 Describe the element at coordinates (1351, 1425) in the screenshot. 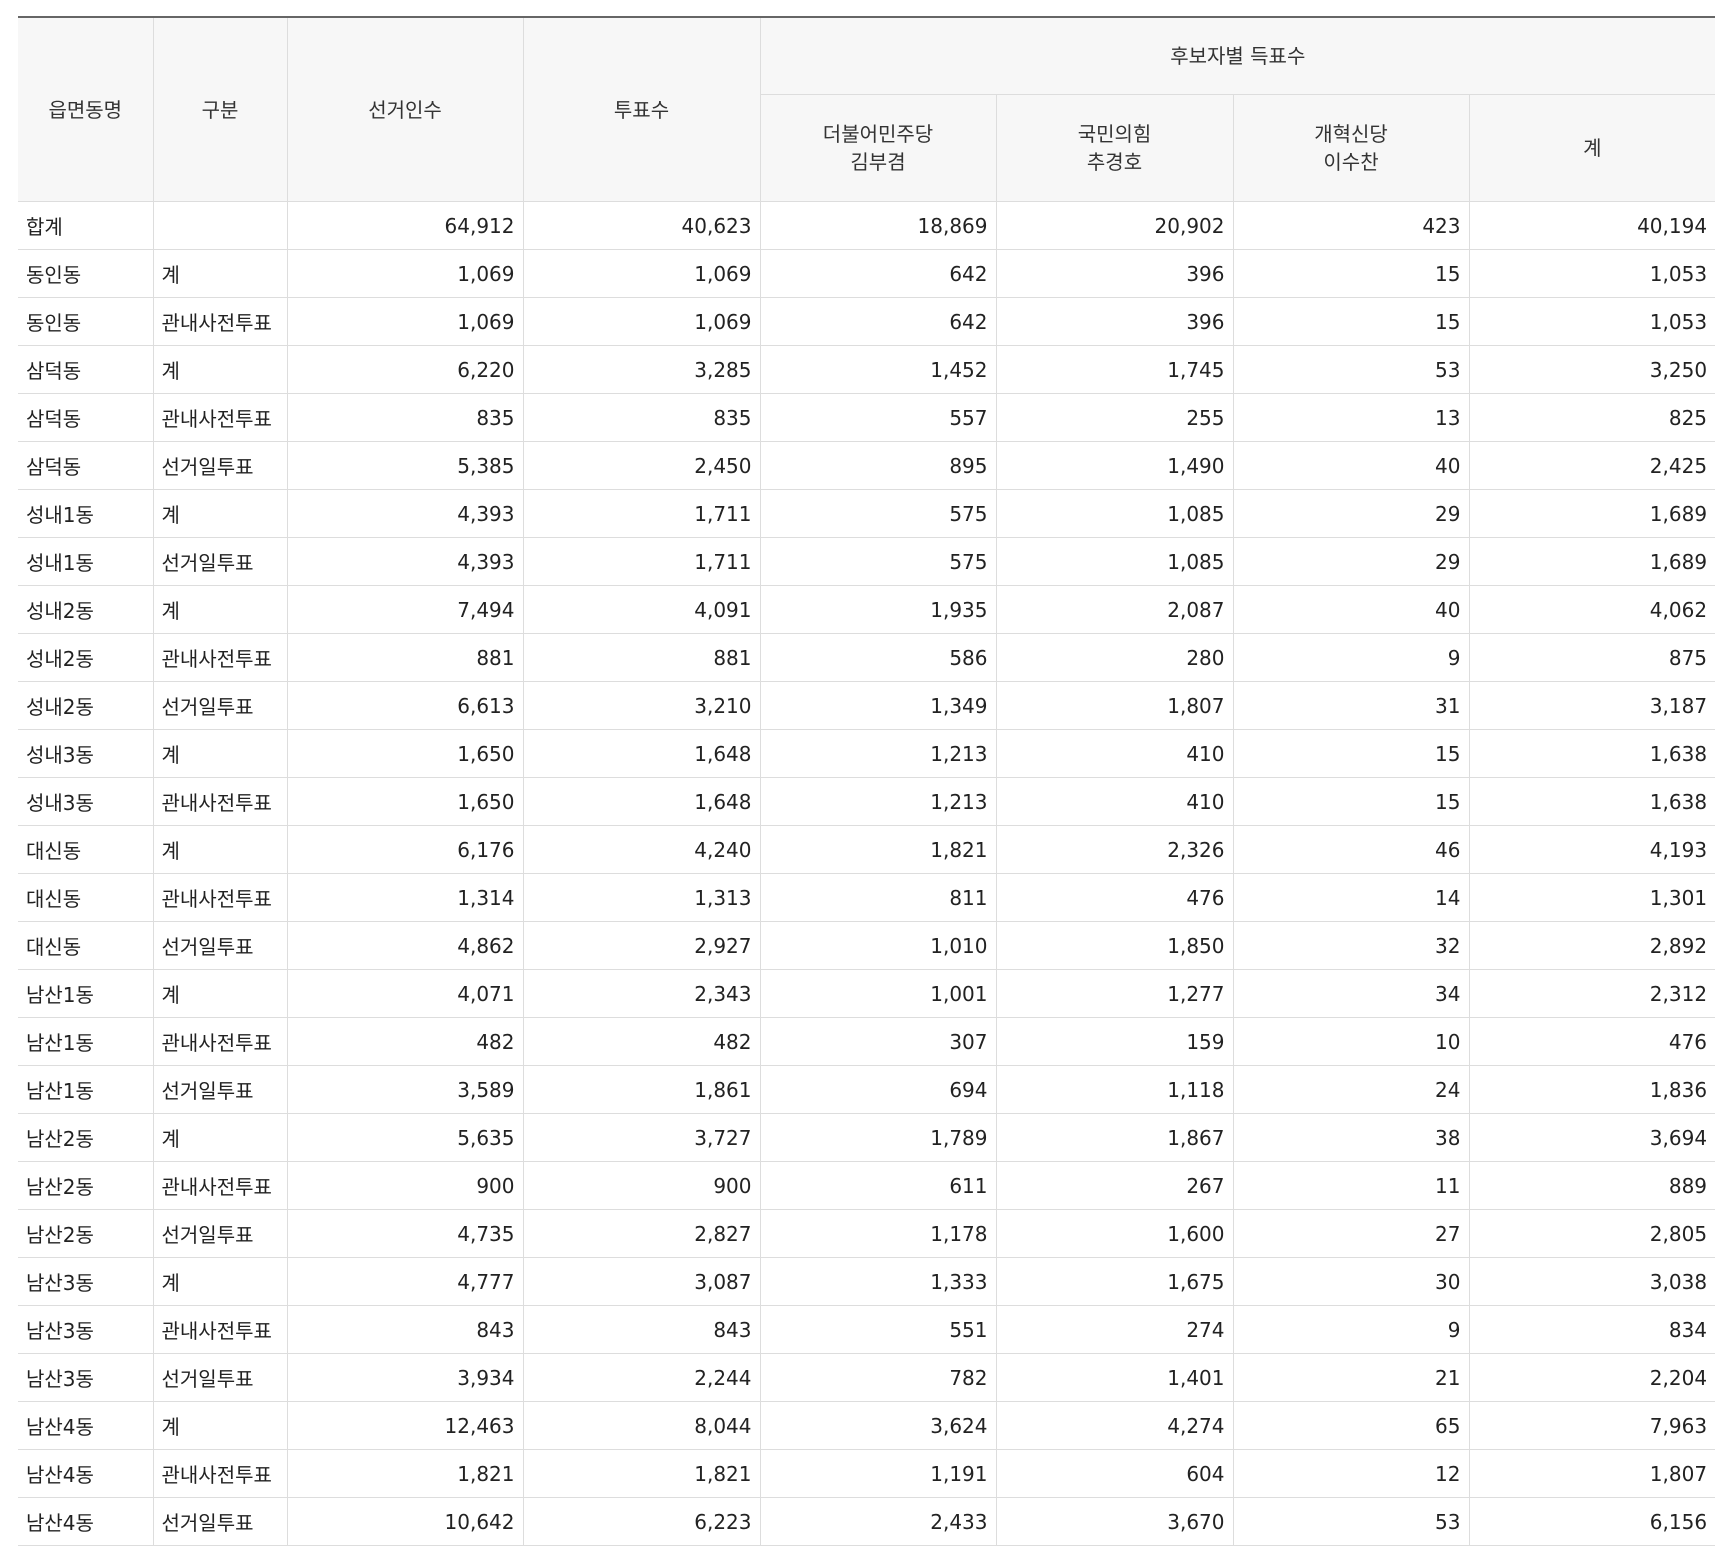

I see `cell-candidate-3-votes: 65` at that location.